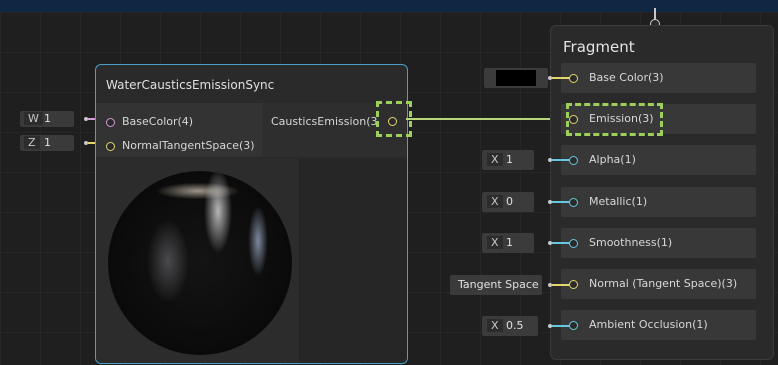  I want to click on normal-input-field: Z 1, so click(47, 143).